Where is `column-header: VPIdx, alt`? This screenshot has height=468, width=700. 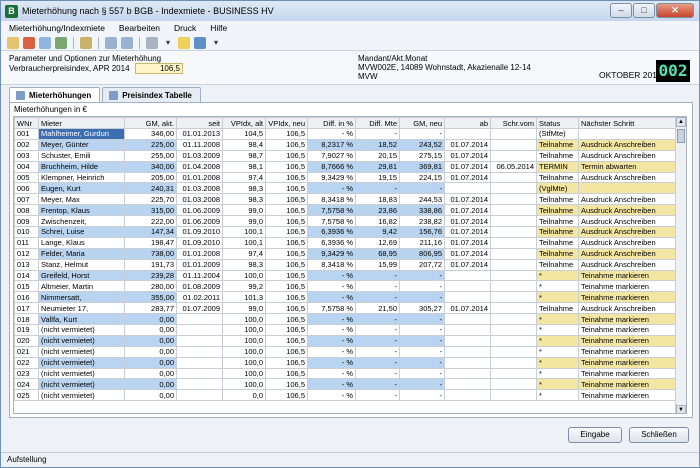
column-header: VPIdx, alt is located at coordinates (244, 123).